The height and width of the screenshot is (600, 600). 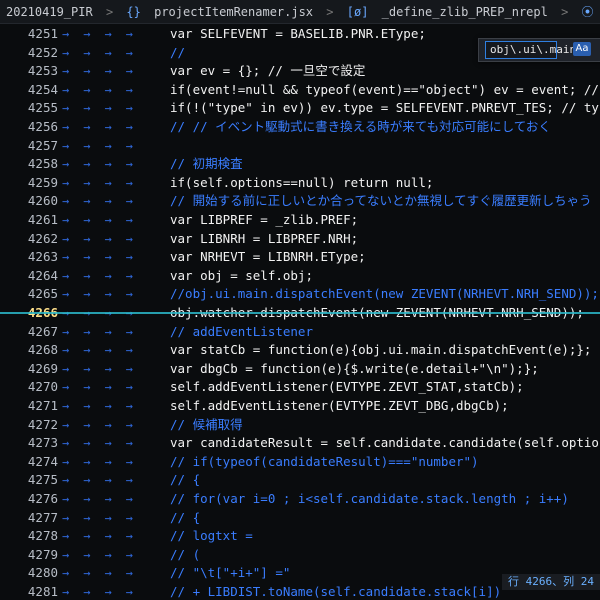 What do you see at coordinates (264, 220) in the screenshot?
I see `code-text: var LIBPREF = _zlib.PREF;` at bounding box center [264, 220].